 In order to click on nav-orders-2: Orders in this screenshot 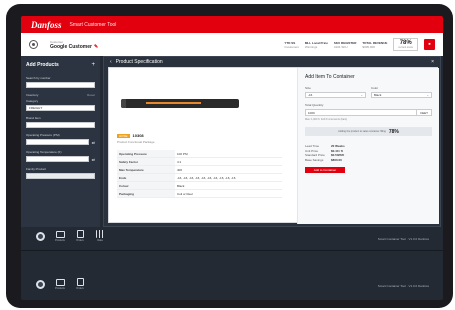, I will do `click(80, 284)`.